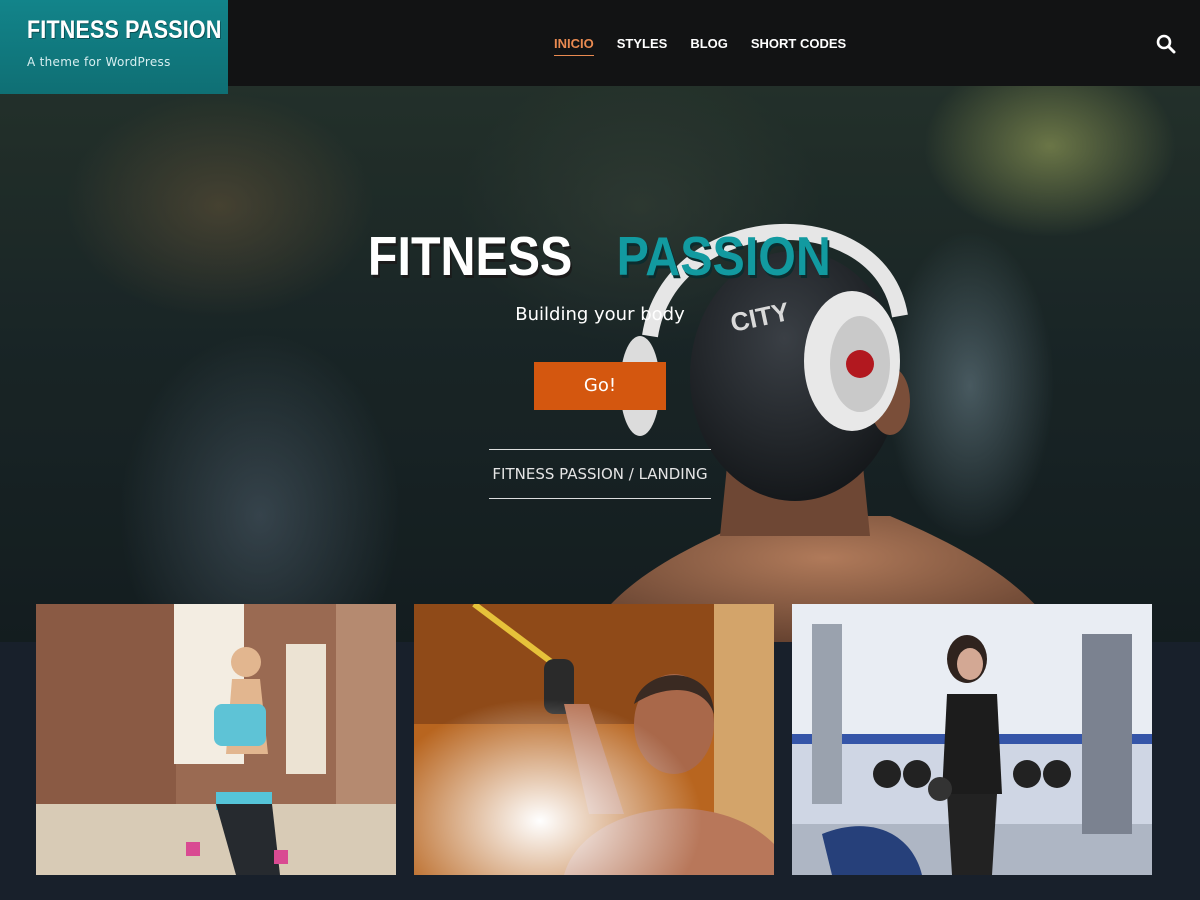 The height and width of the screenshot is (900, 1200). I want to click on nav-item-inicio: INICIO, so click(574, 46).